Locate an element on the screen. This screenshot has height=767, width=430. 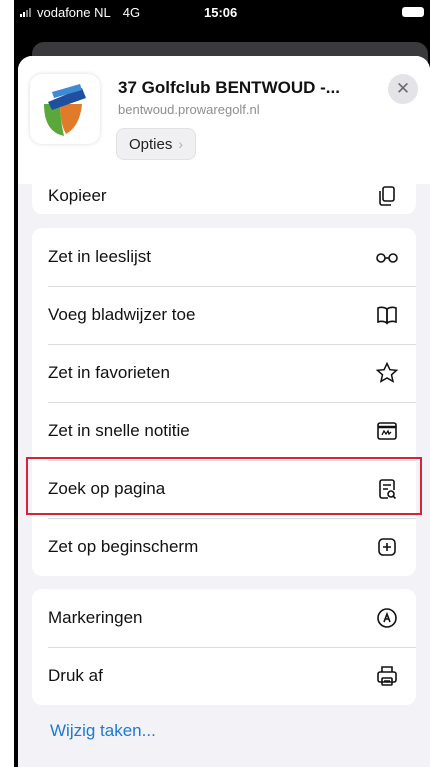
markup-print-group: Markeringen Druk af is located at coordinates (224, 647).